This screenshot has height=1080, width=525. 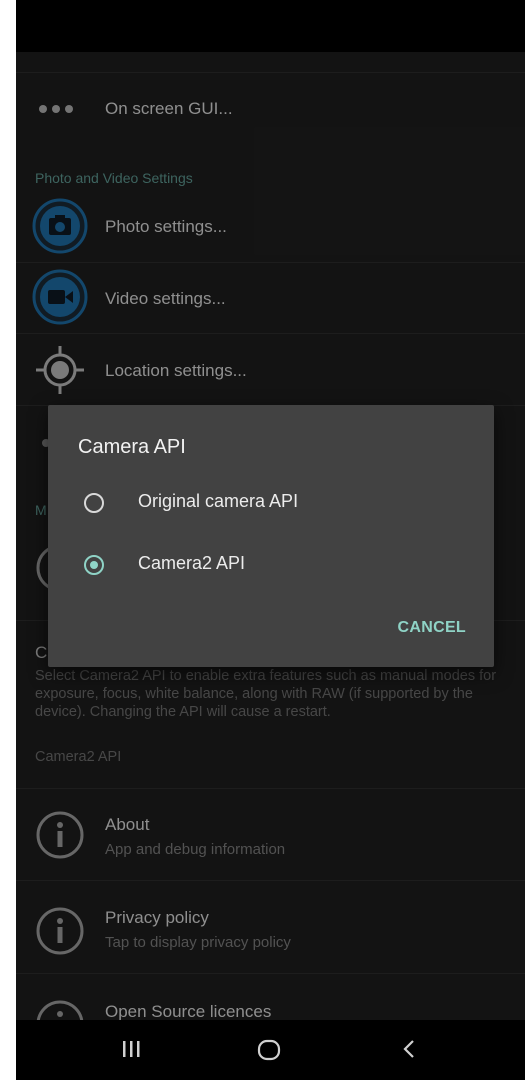 I want to click on home-icon, so click(x=269, y=1052).